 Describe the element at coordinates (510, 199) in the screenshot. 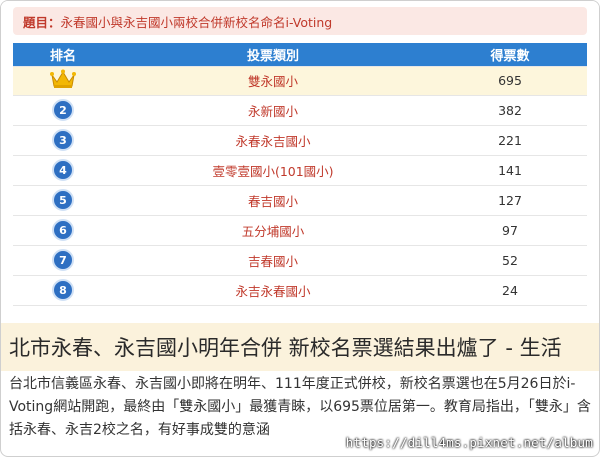

I see `vote-count: 127` at that location.